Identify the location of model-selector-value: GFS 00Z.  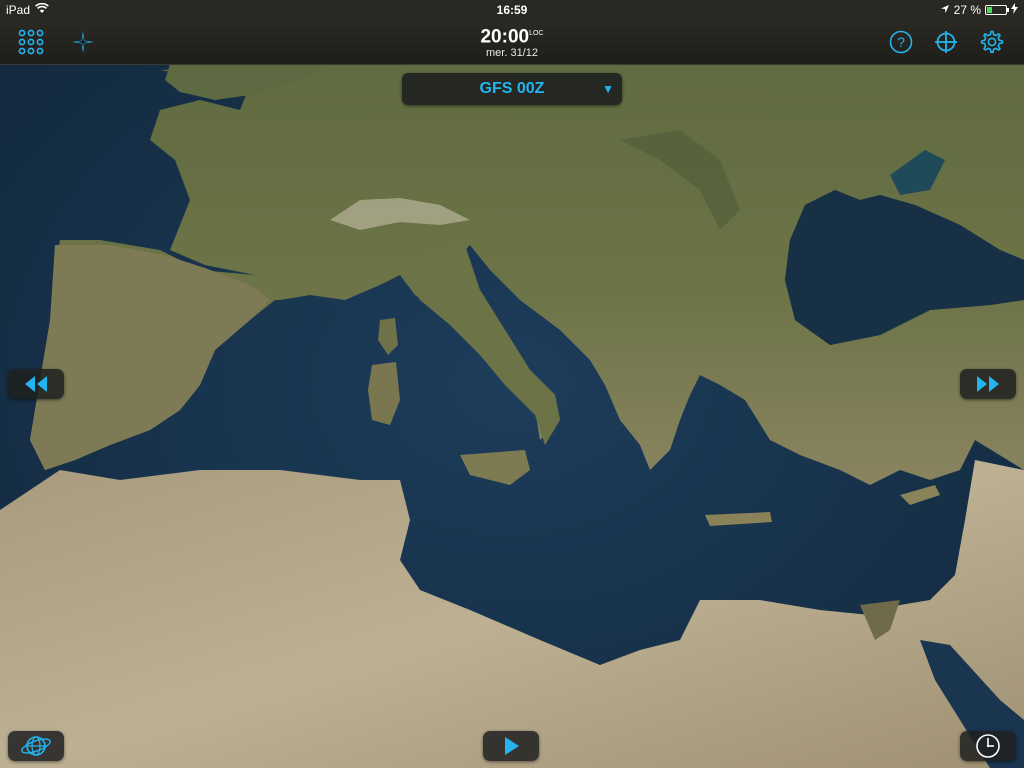
(512, 88).